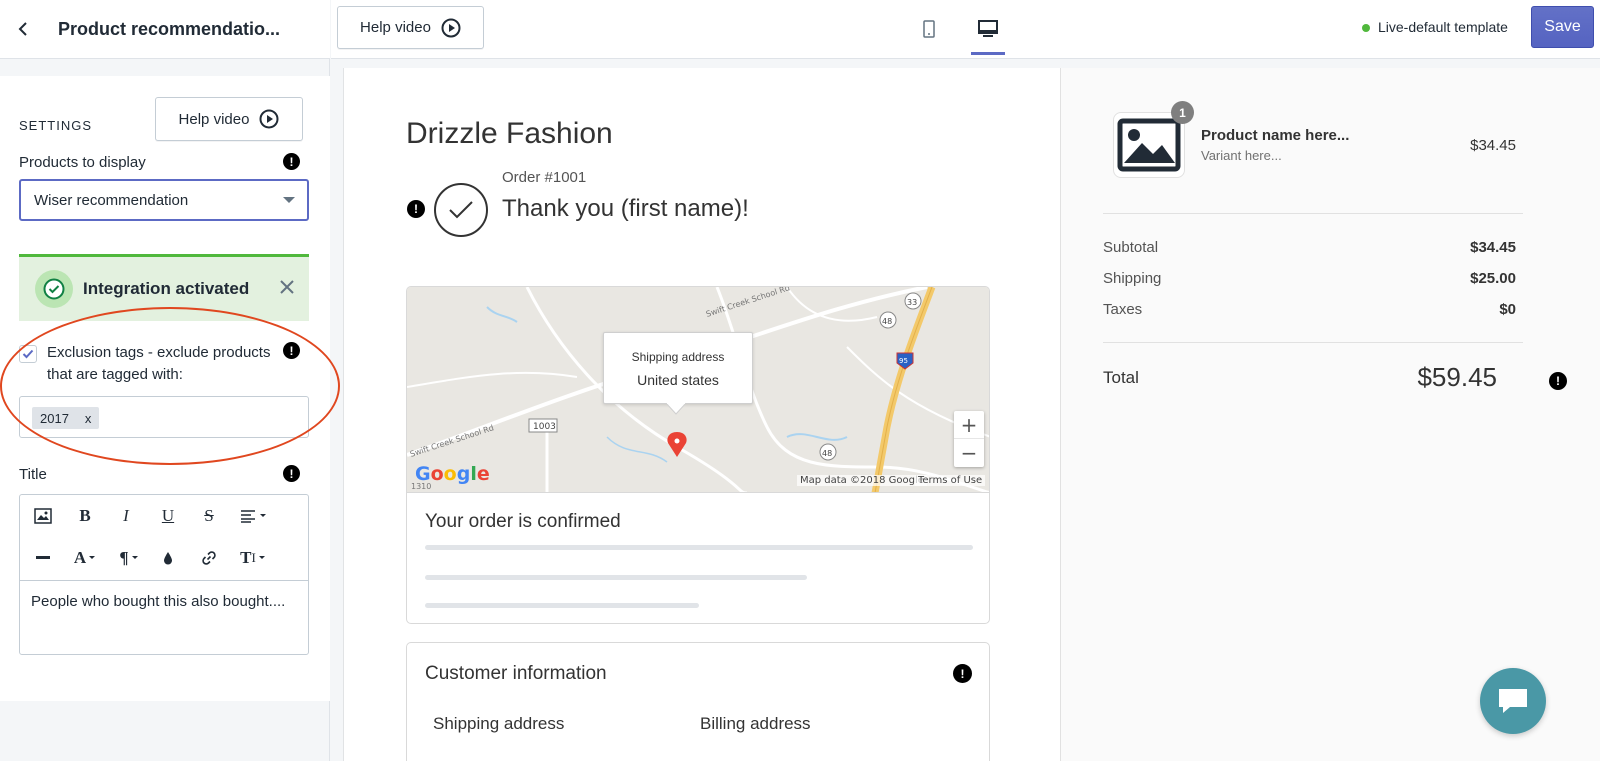 The width and height of the screenshot is (1600, 761). Describe the element at coordinates (126, 516) in the screenshot. I see `italic-icon: I` at that location.